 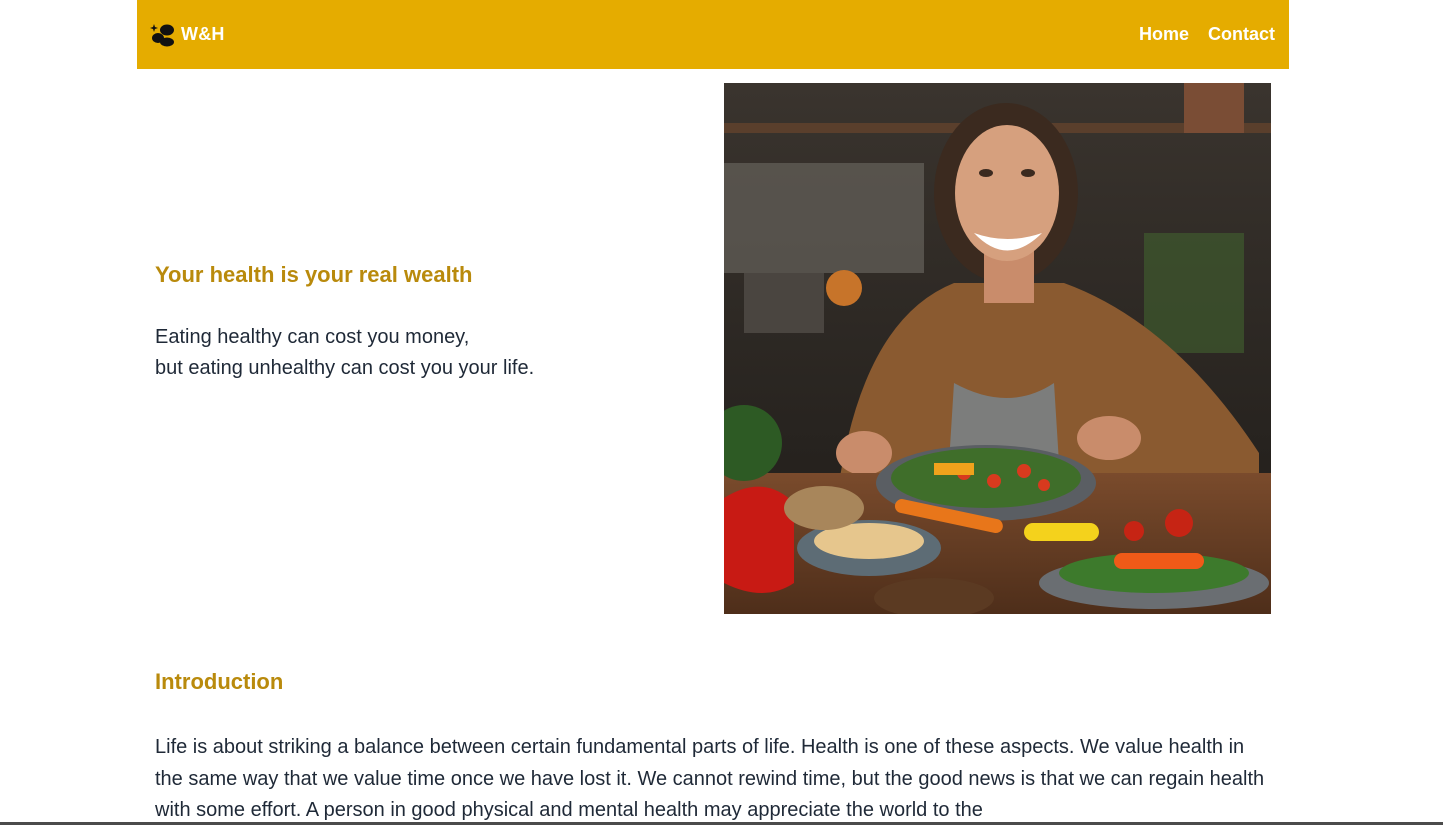 I want to click on nav-link-contact: Contact, so click(x=1241, y=34).